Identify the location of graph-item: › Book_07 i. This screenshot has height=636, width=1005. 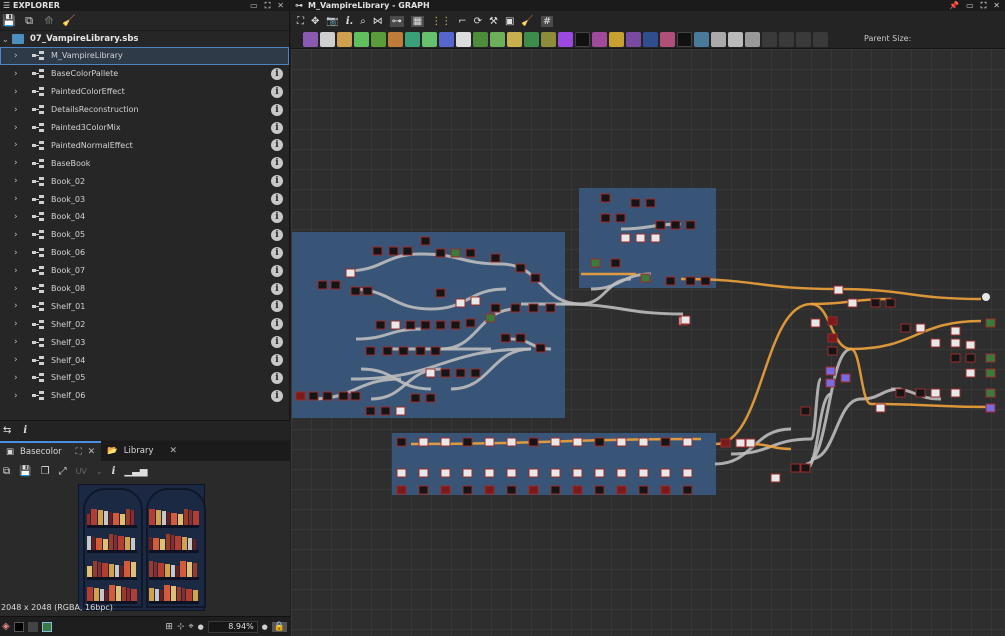
(144, 271).